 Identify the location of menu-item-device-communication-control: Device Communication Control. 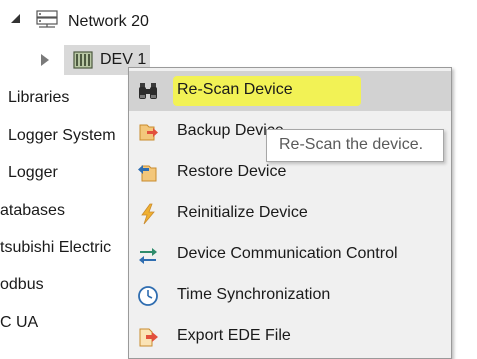
(290, 255).